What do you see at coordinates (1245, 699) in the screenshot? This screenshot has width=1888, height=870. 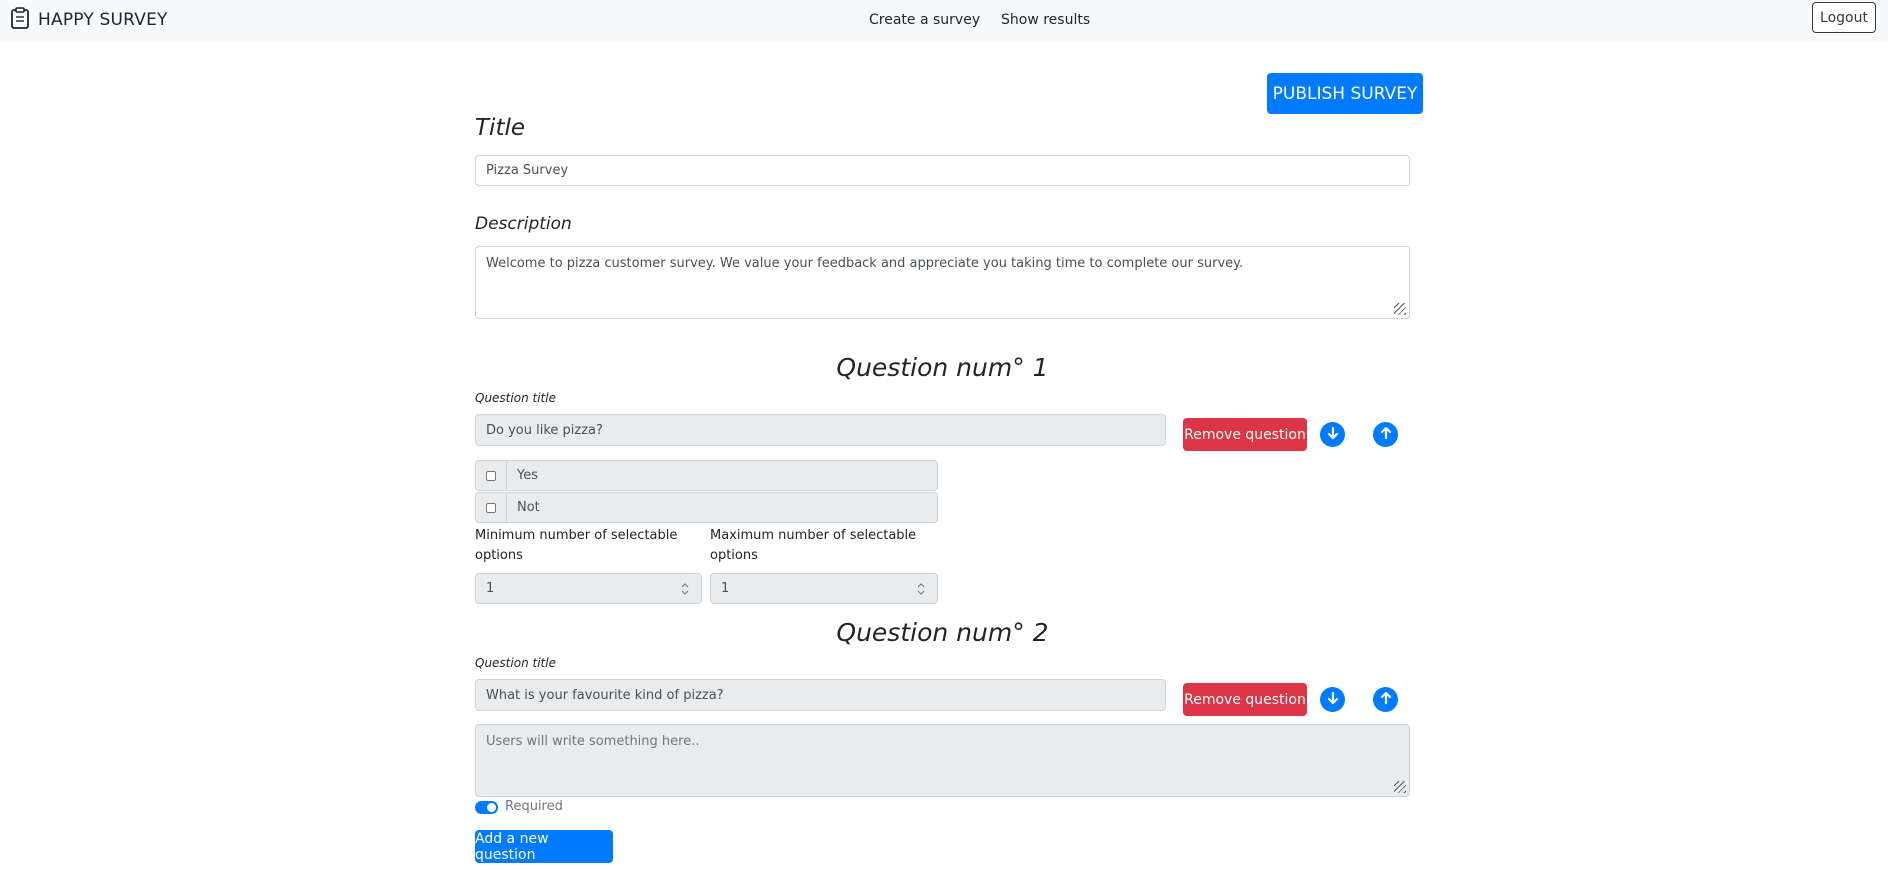 I see `question-2-remove-button: Remove question` at bounding box center [1245, 699].